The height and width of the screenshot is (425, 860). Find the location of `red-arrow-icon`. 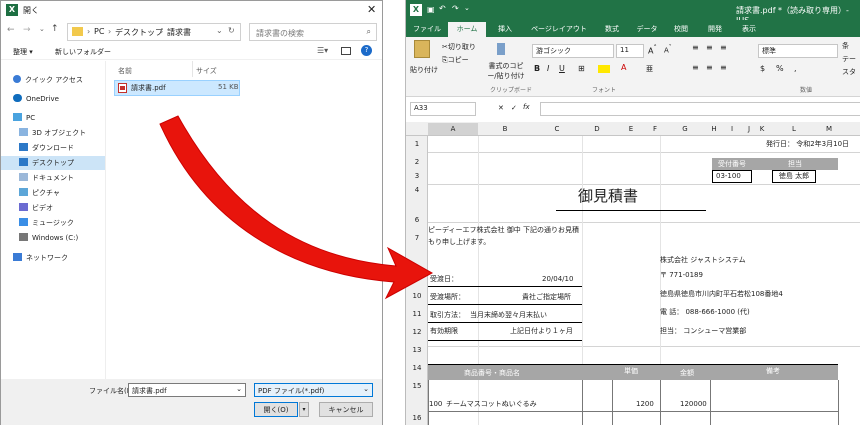

red-arrow-icon is located at coordinates (296, 207).